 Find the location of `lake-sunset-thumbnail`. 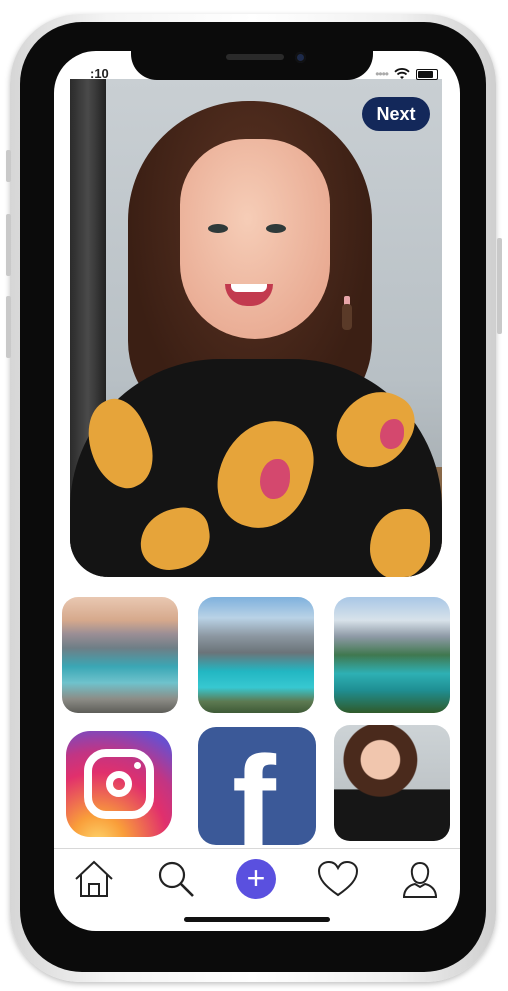

lake-sunset-thumbnail is located at coordinates (120, 655).